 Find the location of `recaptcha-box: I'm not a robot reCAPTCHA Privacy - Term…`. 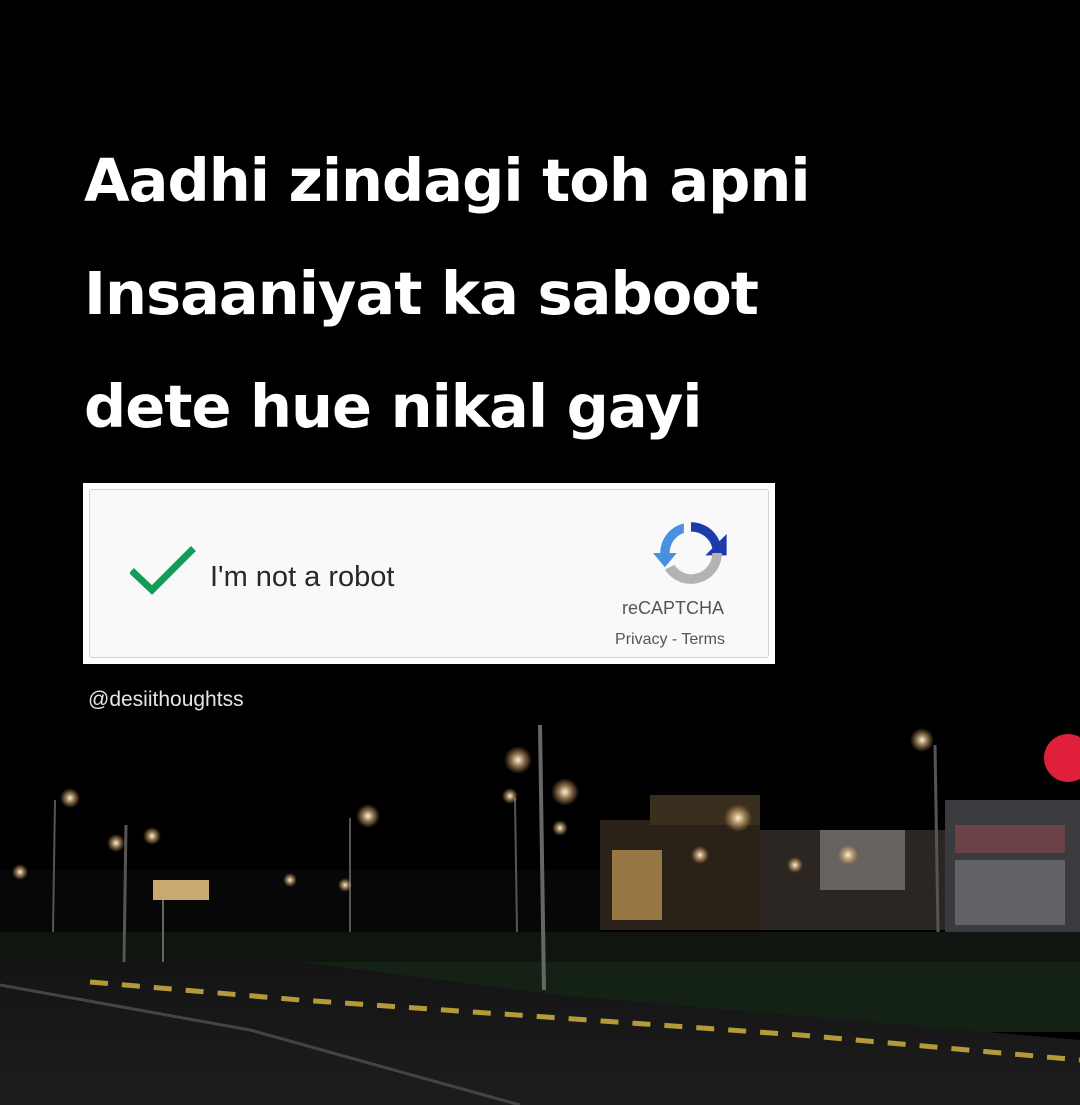

recaptcha-box: I'm not a robot reCAPTCHA Privacy - Term… is located at coordinates (429, 573).